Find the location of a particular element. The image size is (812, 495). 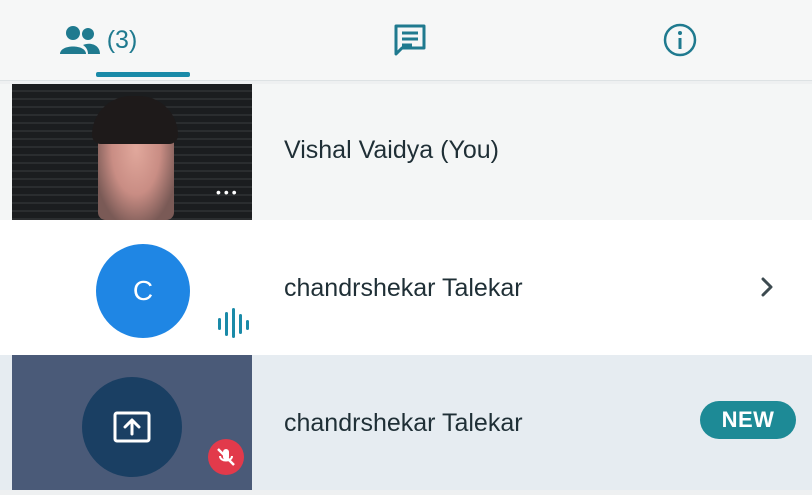

video-thumbnail: ••• is located at coordinates (132, 152).